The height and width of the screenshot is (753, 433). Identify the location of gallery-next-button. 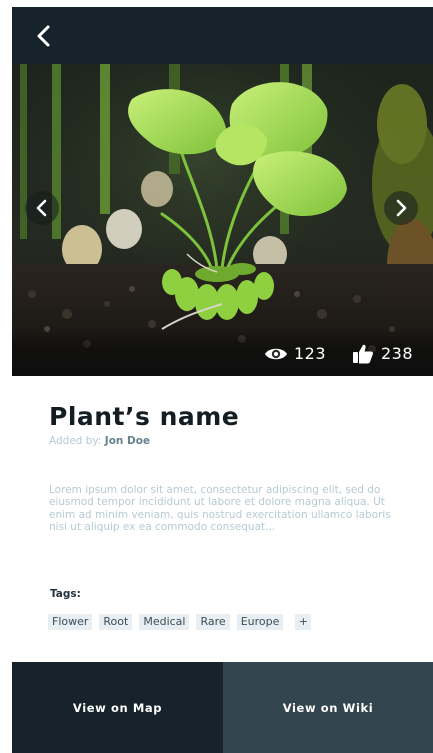
(401, 208).